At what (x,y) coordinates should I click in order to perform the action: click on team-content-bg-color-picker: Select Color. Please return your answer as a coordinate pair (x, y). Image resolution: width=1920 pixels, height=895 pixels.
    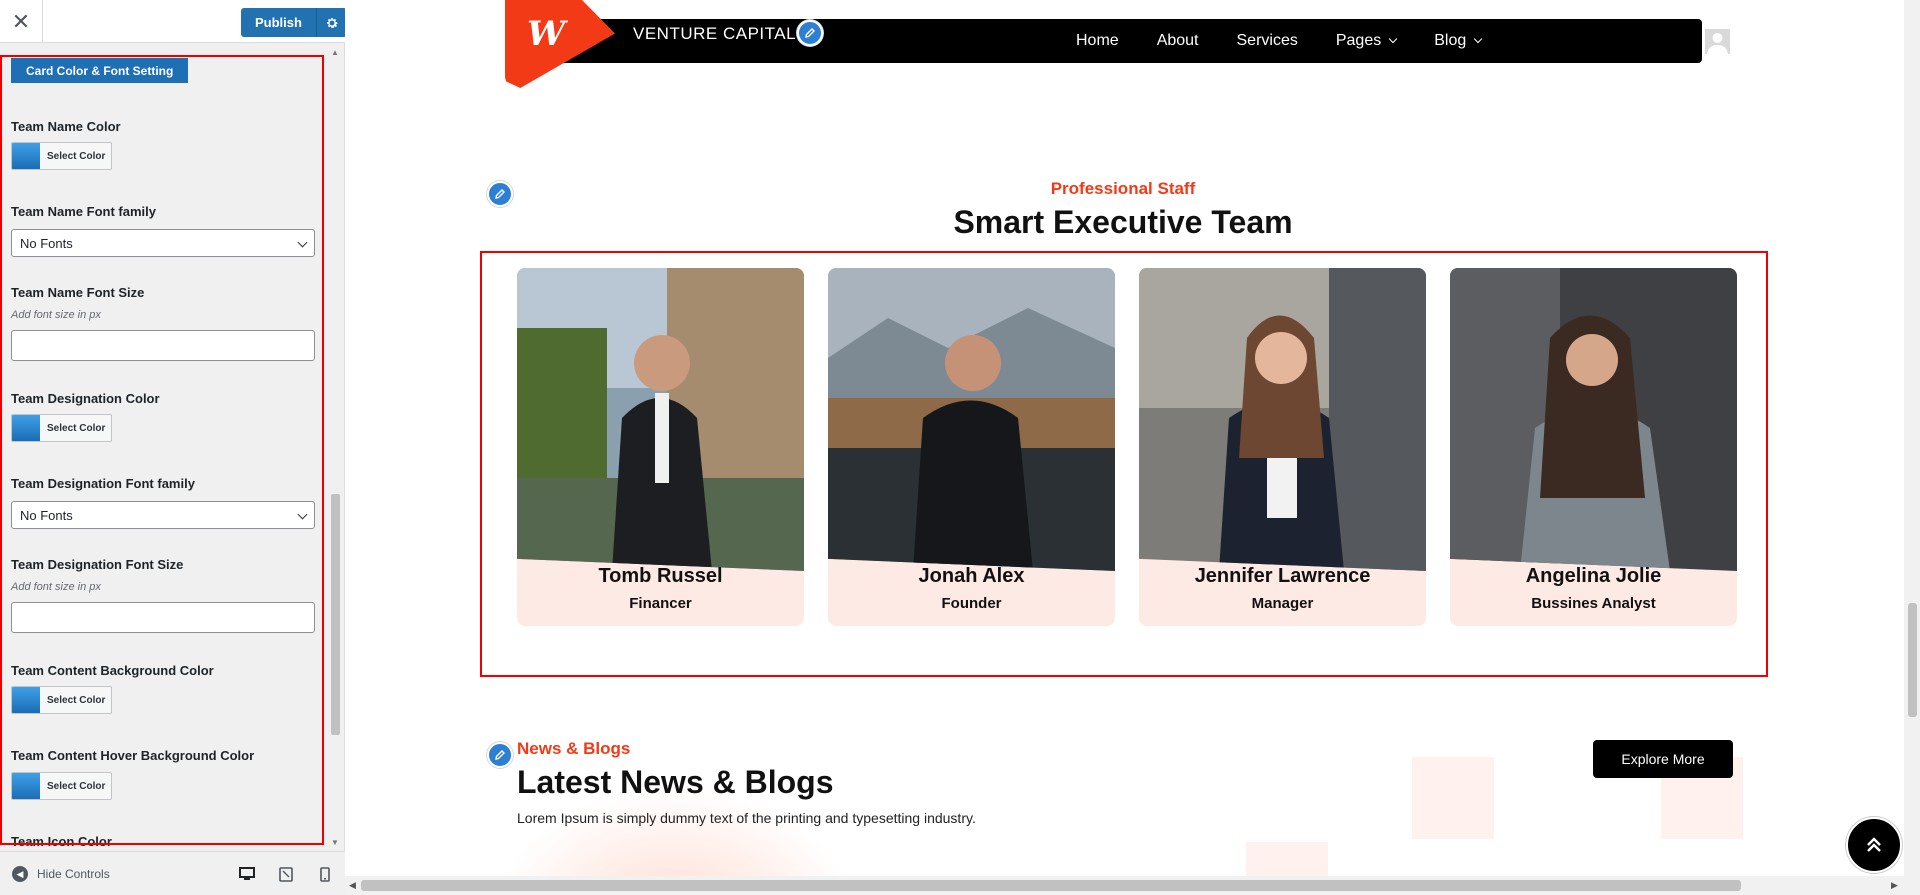
    Looking at the image, I should click on (61, 700).